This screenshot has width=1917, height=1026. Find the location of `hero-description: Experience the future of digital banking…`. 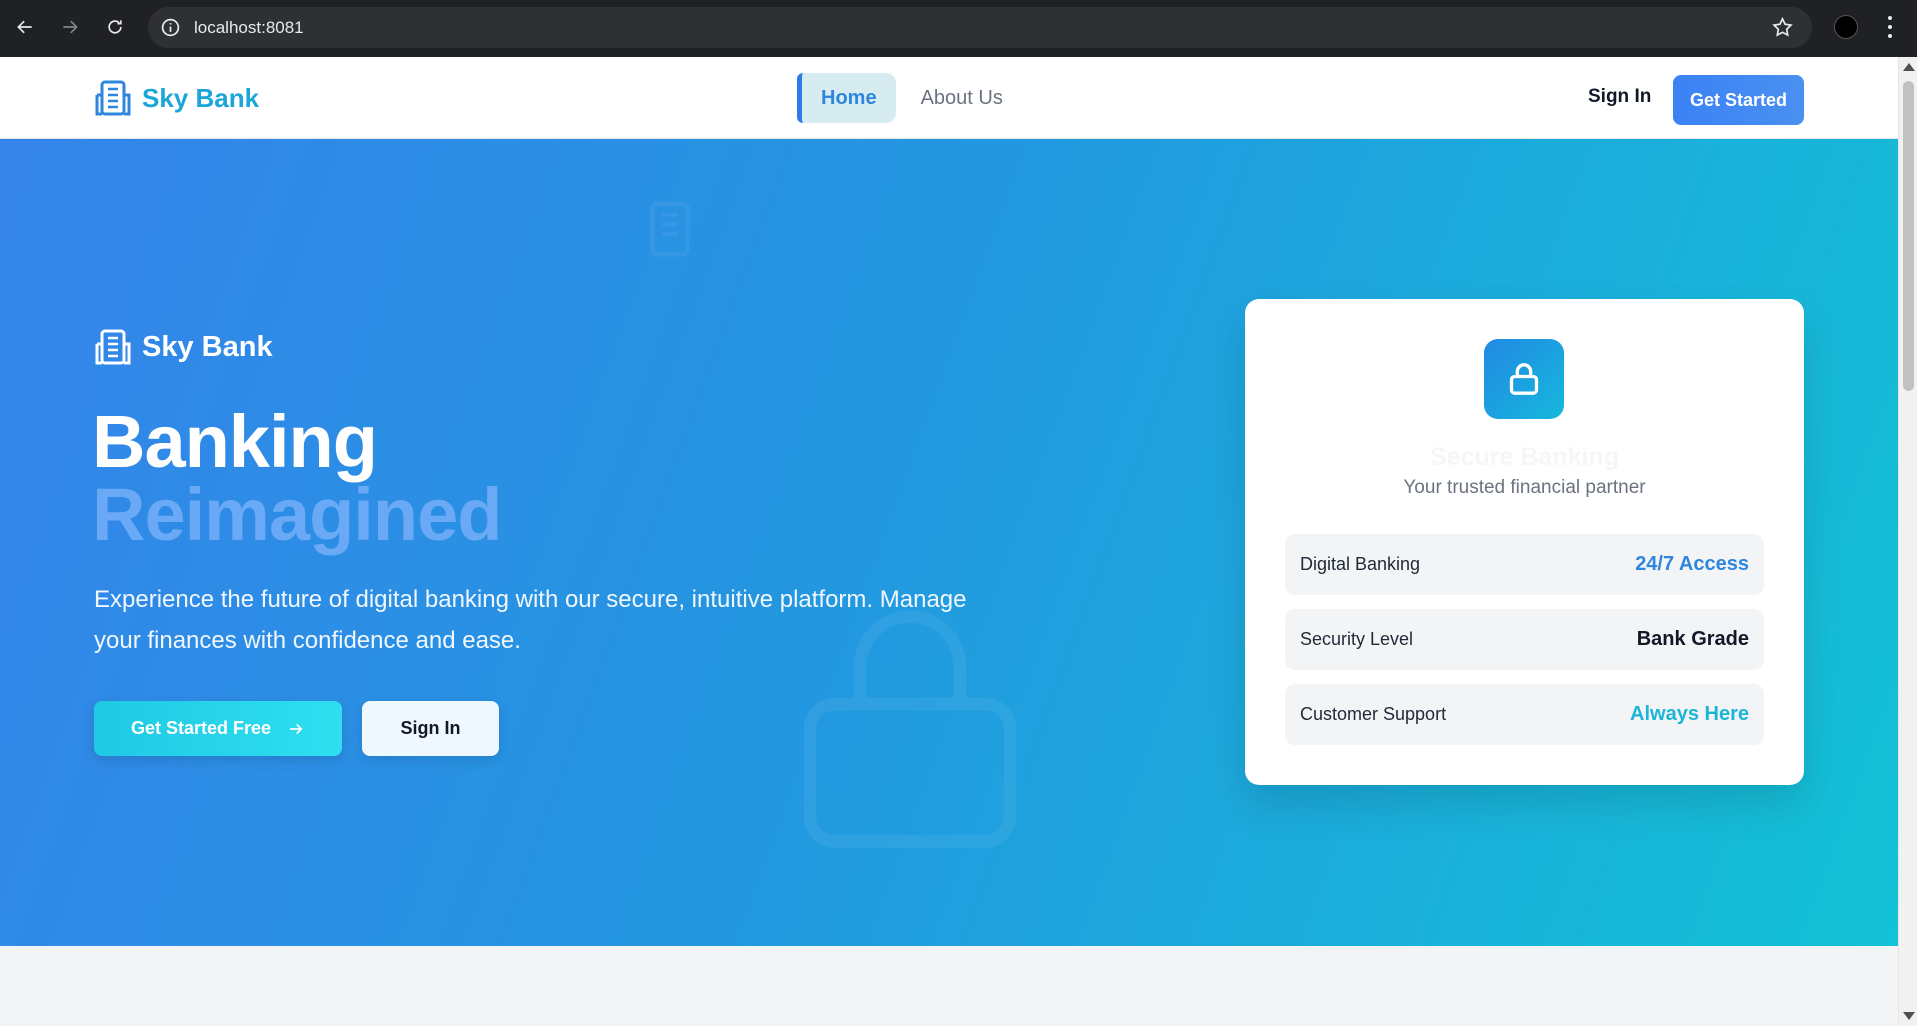

hero-description: Experience the future of digital banking… is located at coordinates (530, 620).